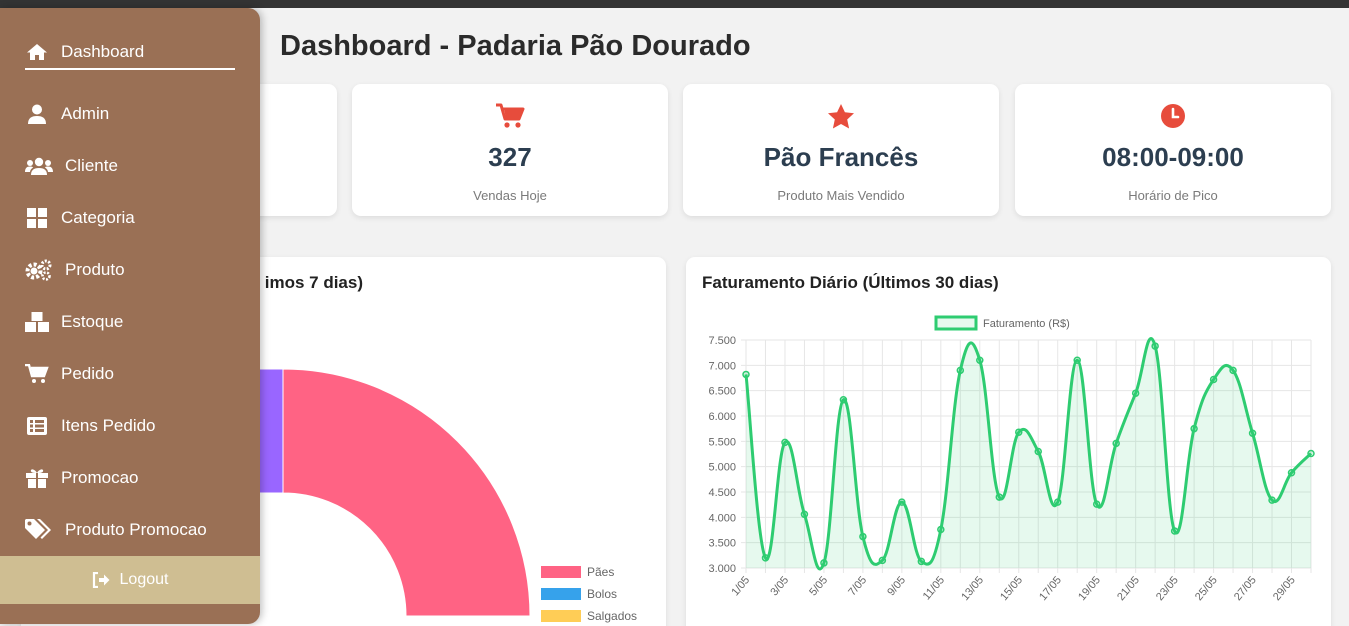 This screenshot has width=1349, height=626. What do you see at coordinates (1026, 324) in the screenshot?
I see `legend-label-faturamento: Faturamento (R$)` at bounding box center [1026, 324].